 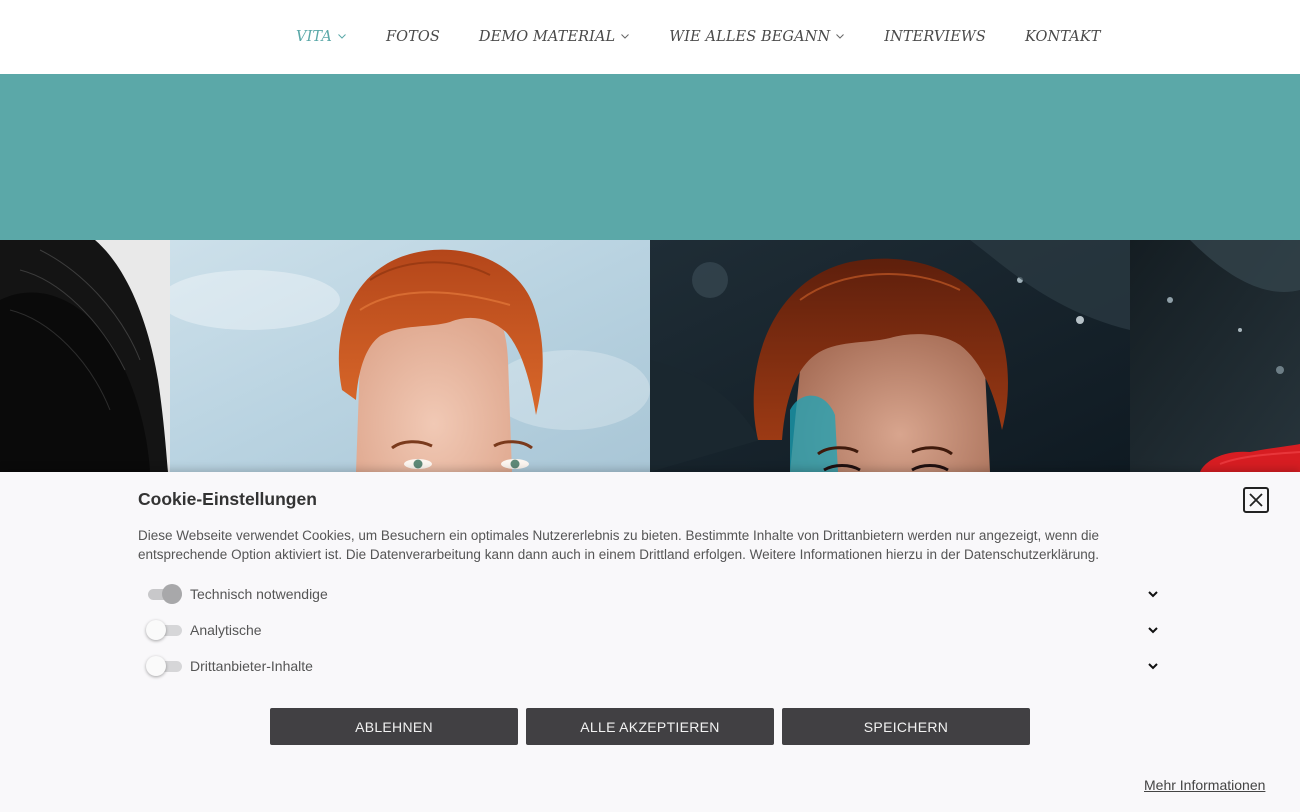 What do you see at coordinates (410, 356) in the screenshot?
I see `photo-portrait-light-background` at bounding box center [410, 356].